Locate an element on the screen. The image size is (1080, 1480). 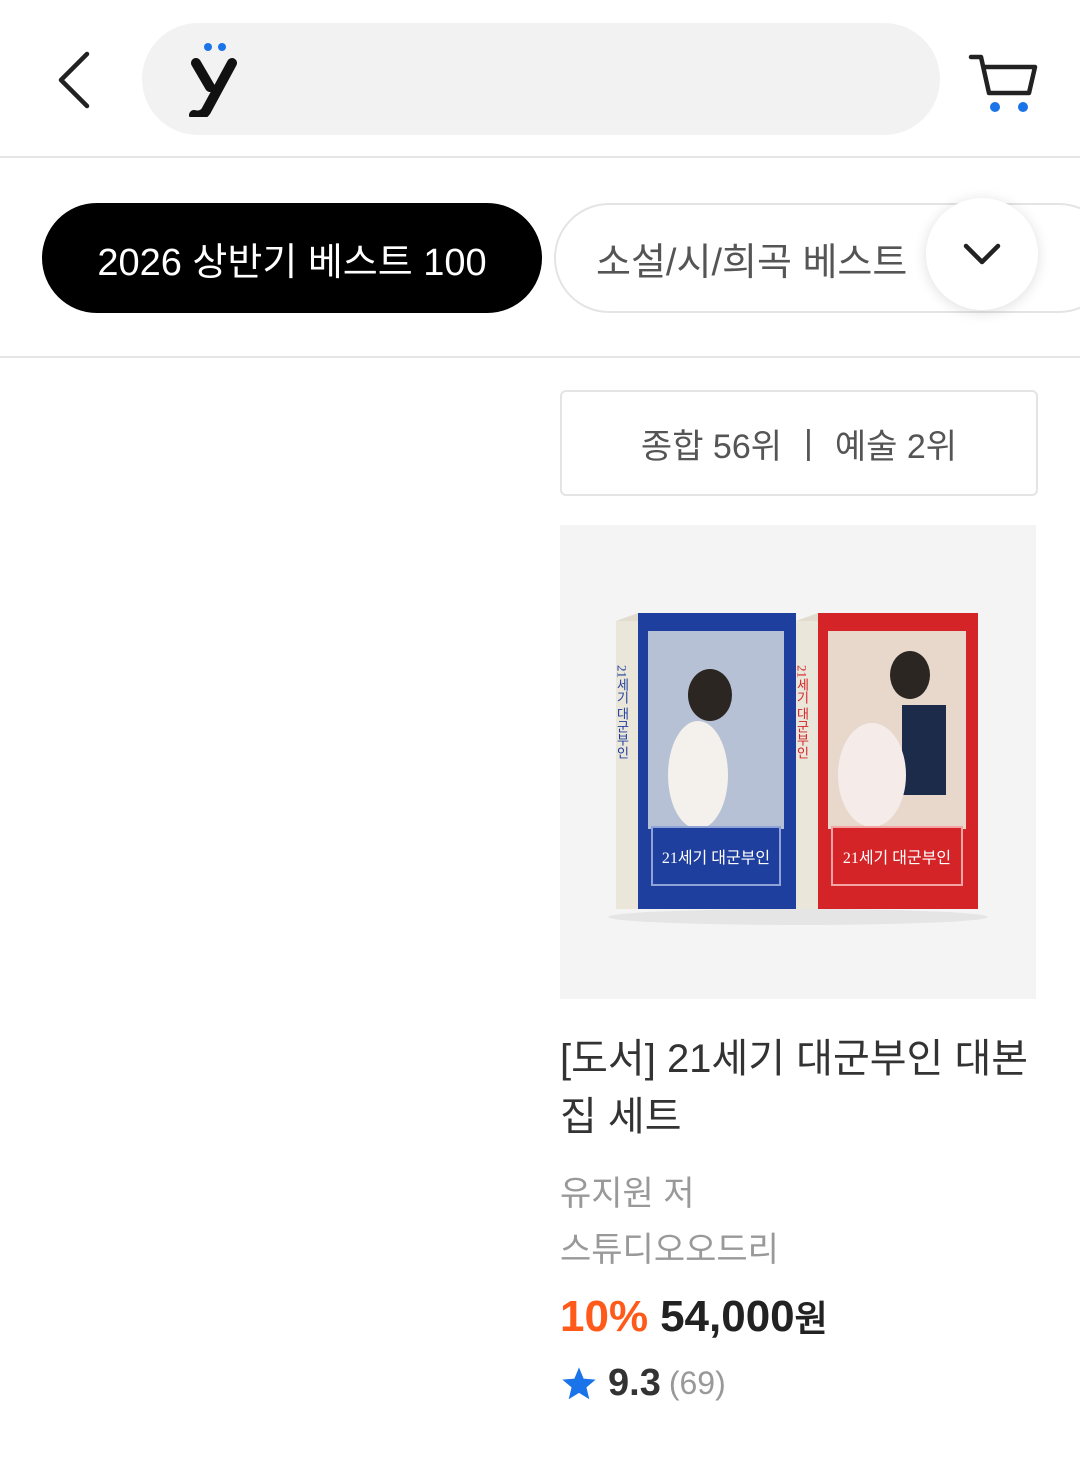
rank-badge: 종합 56위 | 예술 2위 is located at coordinates (799, 443).